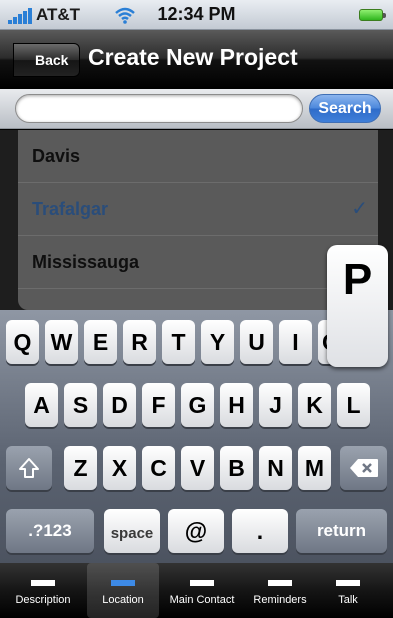 This screenshot has height=618, width=393. I want to click on key-g: G, so click(197, 405).